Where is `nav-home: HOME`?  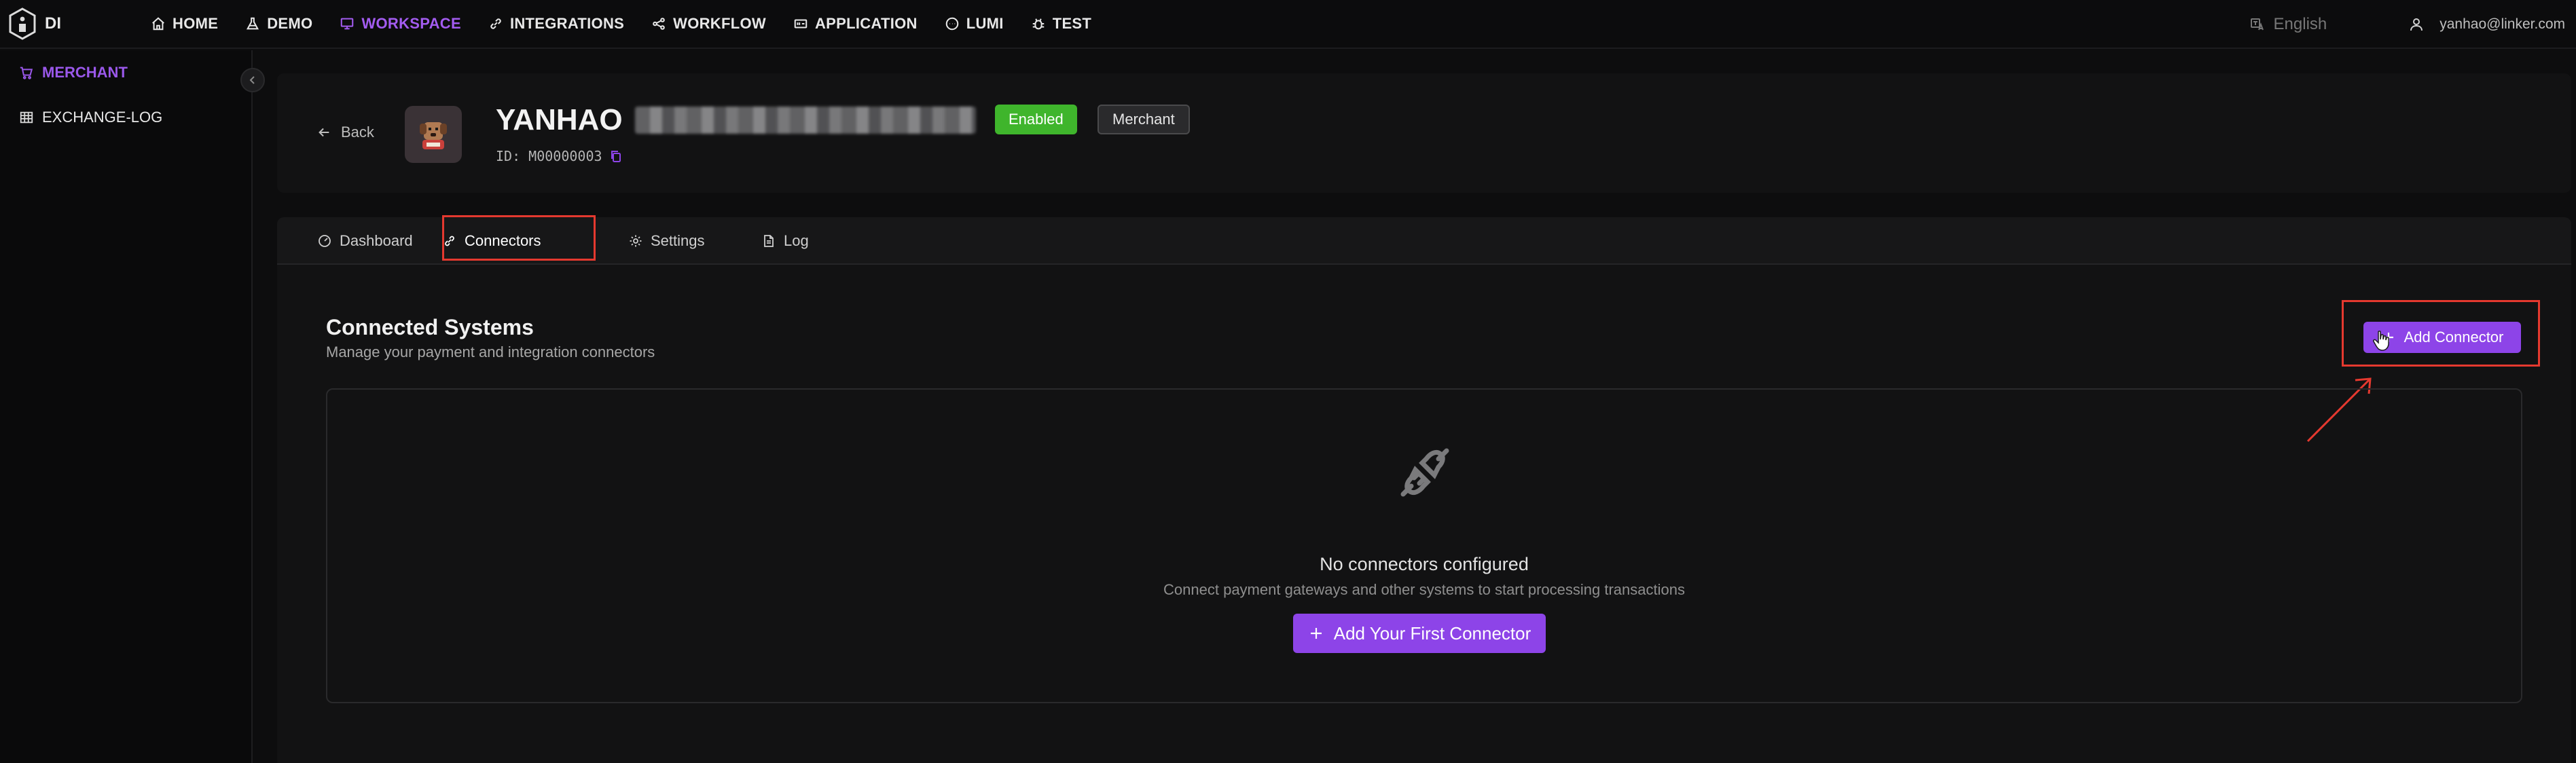
nav-home: HOME is located at coordinates (184, 24).